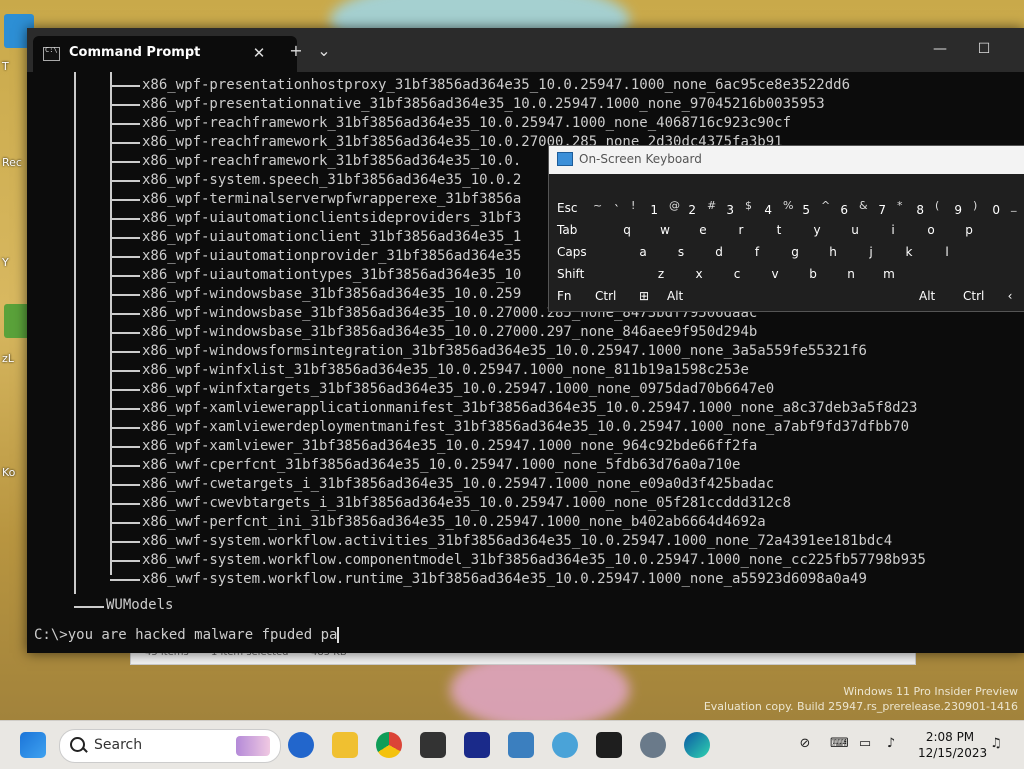 This screenshot has height=769, width=1024. I want to click on file-explorer-icon, so click(345, 745).